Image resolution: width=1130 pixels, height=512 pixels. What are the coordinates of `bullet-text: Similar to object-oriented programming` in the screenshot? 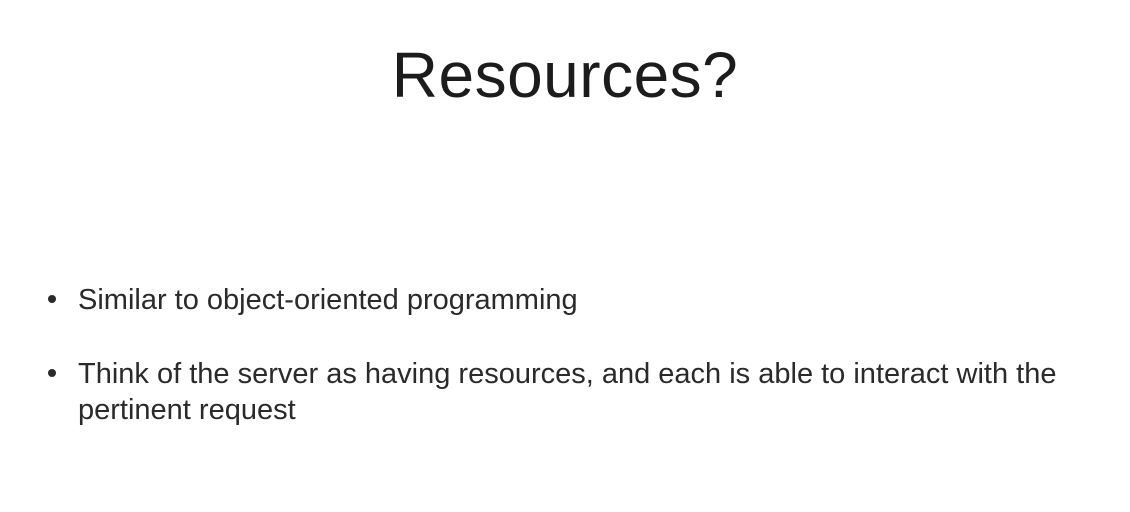 It's located at (328, 300).